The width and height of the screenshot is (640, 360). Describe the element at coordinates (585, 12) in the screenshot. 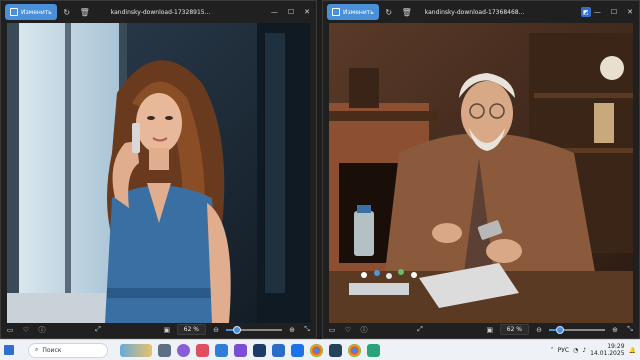

I see `app-badge-icon: ◩` at that location.